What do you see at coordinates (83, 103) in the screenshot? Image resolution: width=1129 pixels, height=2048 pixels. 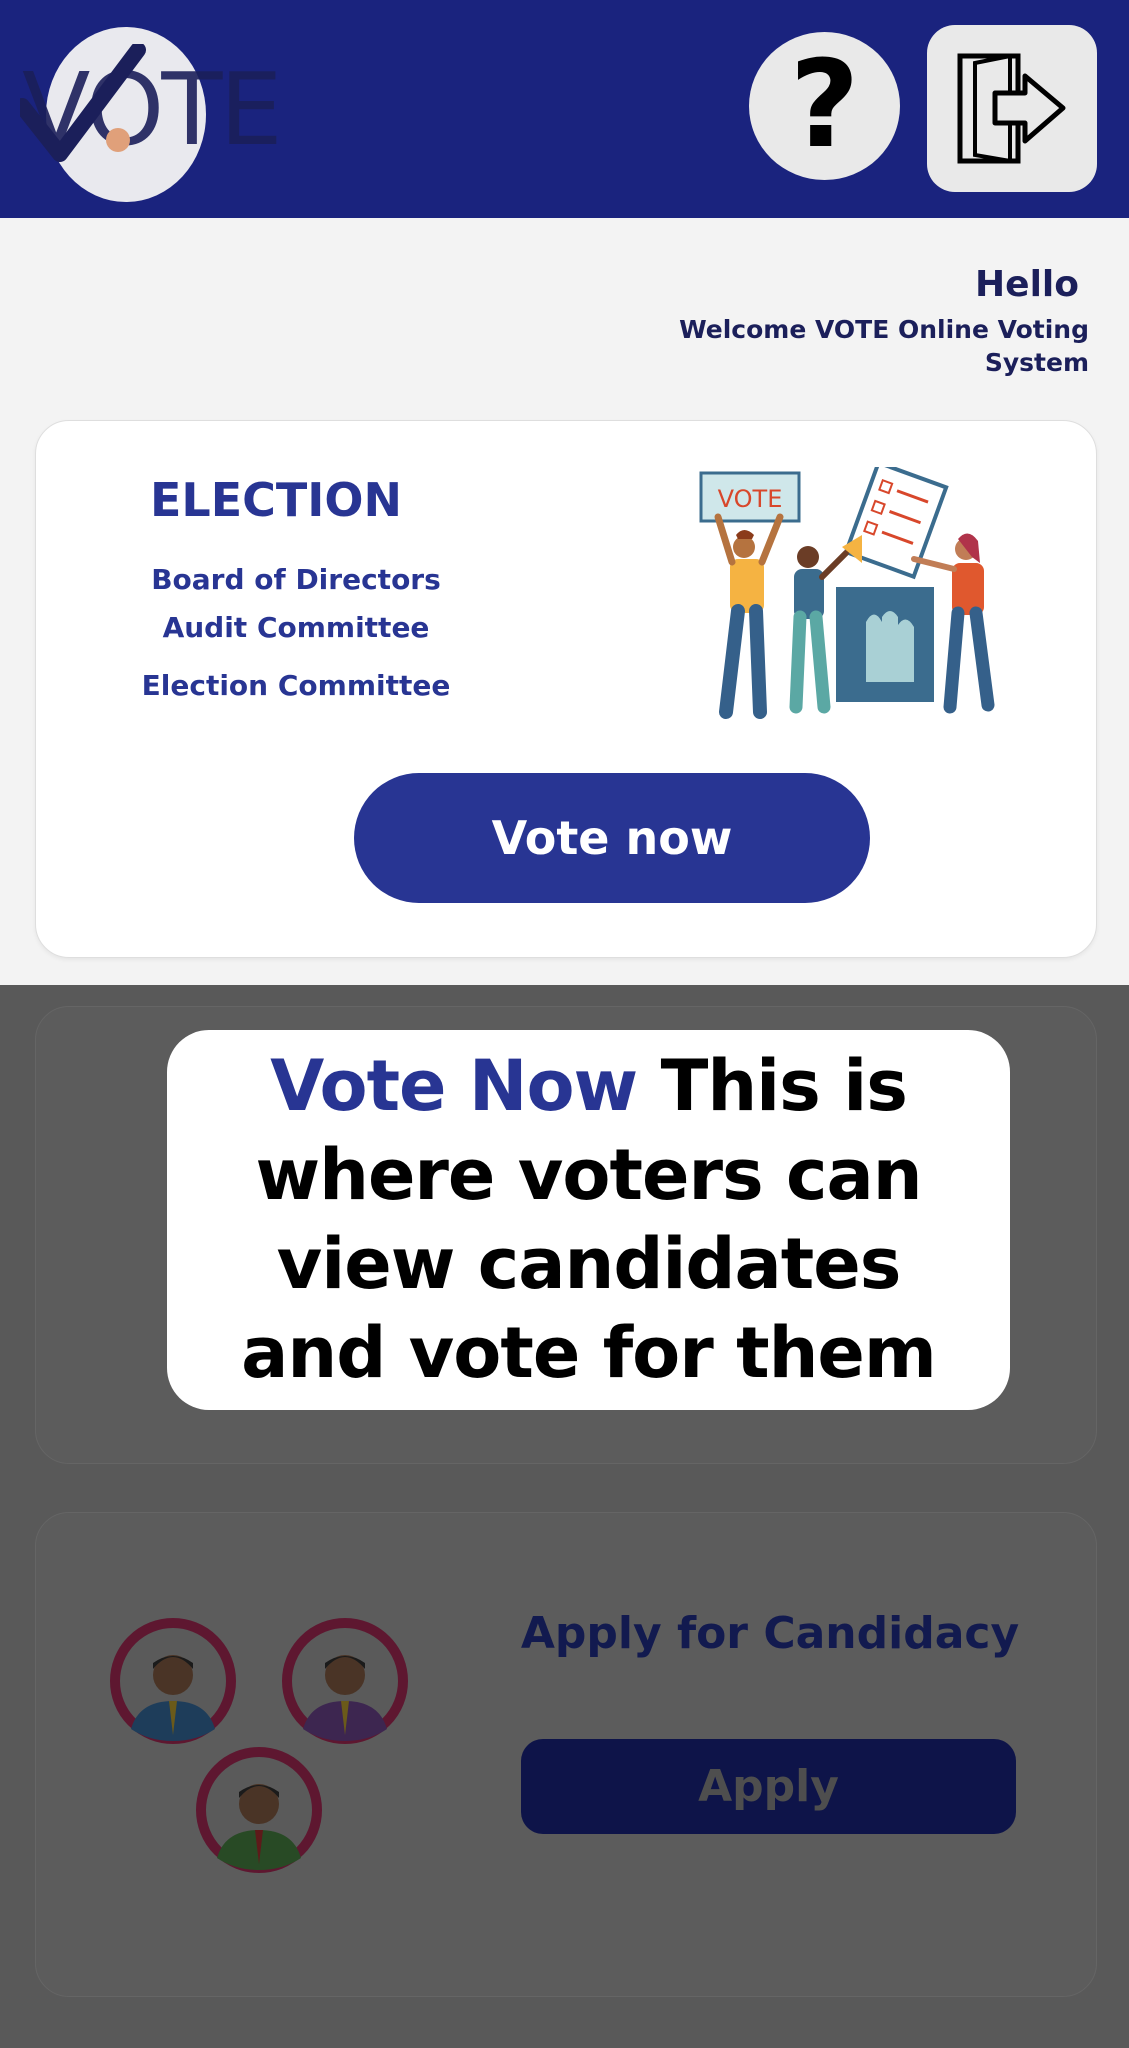 I see `checkmark-icon` at bounding box center [83, 103].